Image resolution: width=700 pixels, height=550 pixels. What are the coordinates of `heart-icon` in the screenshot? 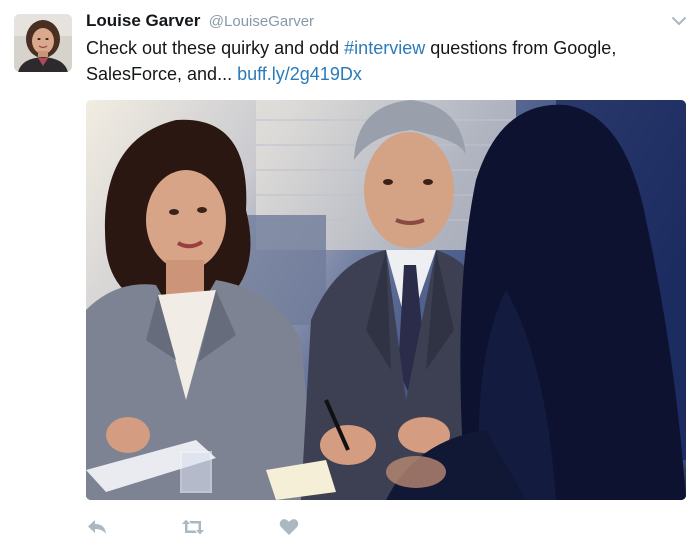 It's located at (289, 527).